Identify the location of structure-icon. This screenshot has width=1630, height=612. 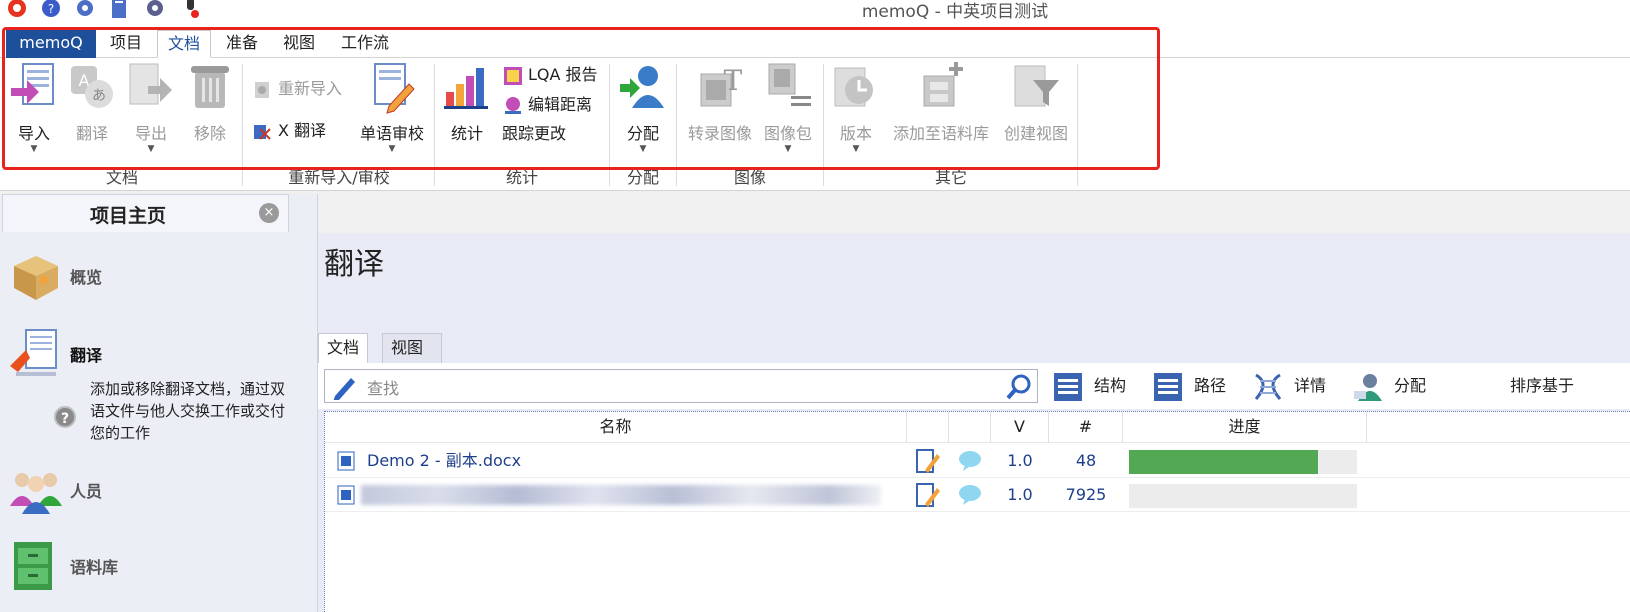
(1068, 386).